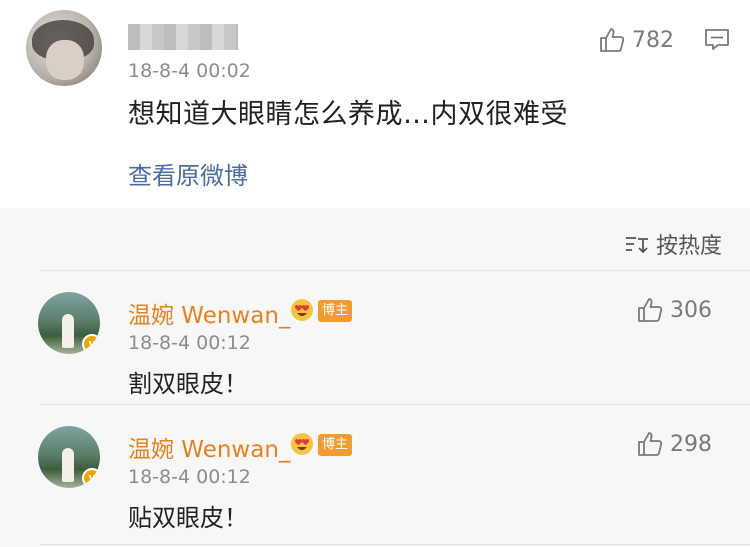  What do you see at coordinates (188, 173) in the screenshot?
I see `view-original-link: 查看原微博` at bounding box center [188, 173].